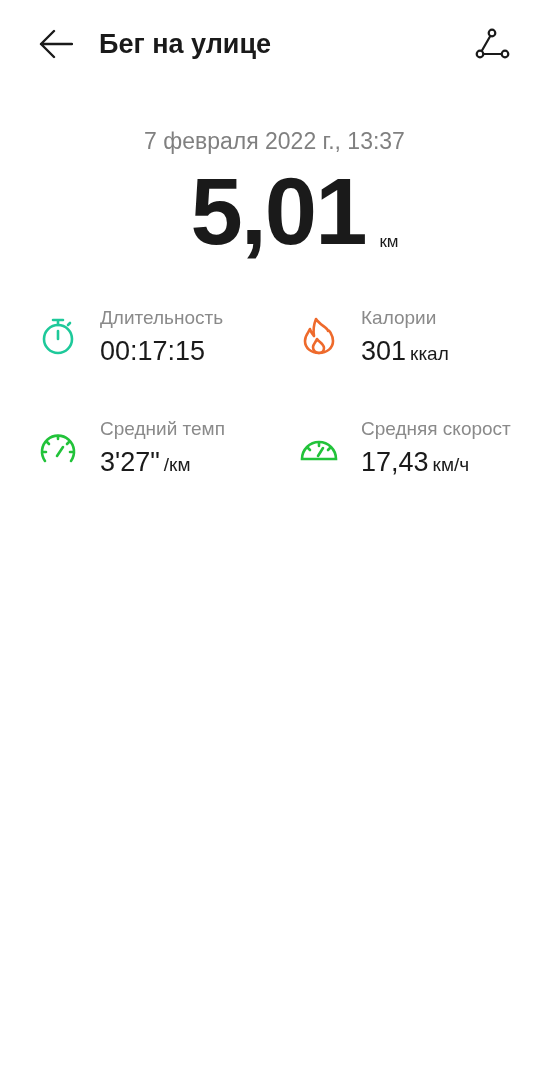 This screenshot has height=1080, width=549. Describe the element at coordinates (451, 465) in the screenshot. I see `stat-unit: км/ч` at that location.